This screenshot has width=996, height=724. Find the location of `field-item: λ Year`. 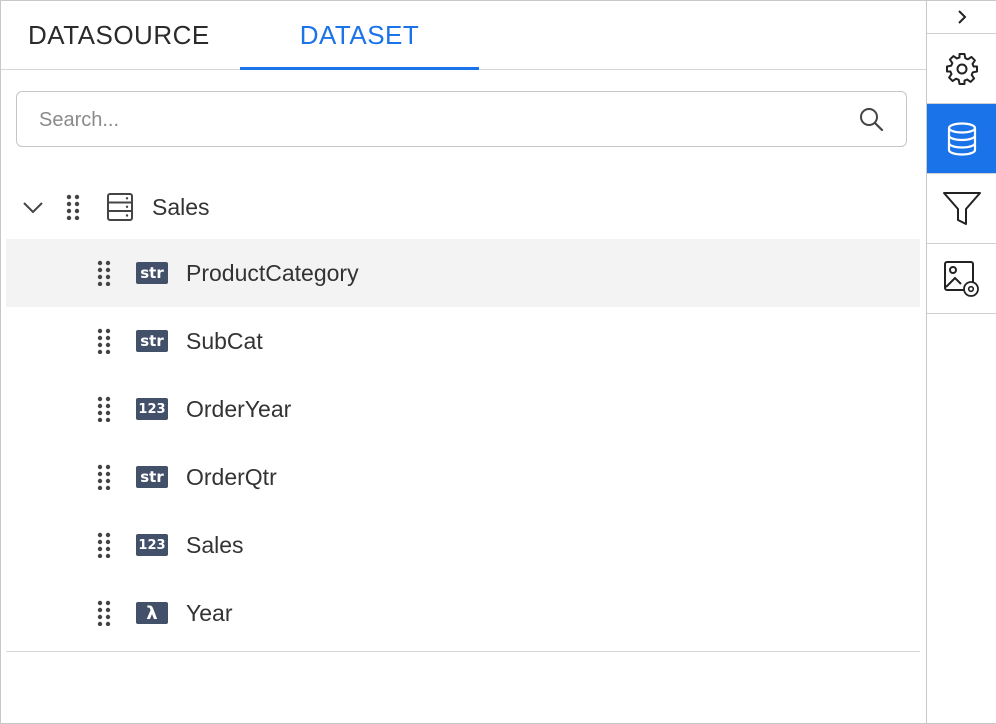

field-item: λ Year is located at coordinates (463, 613).